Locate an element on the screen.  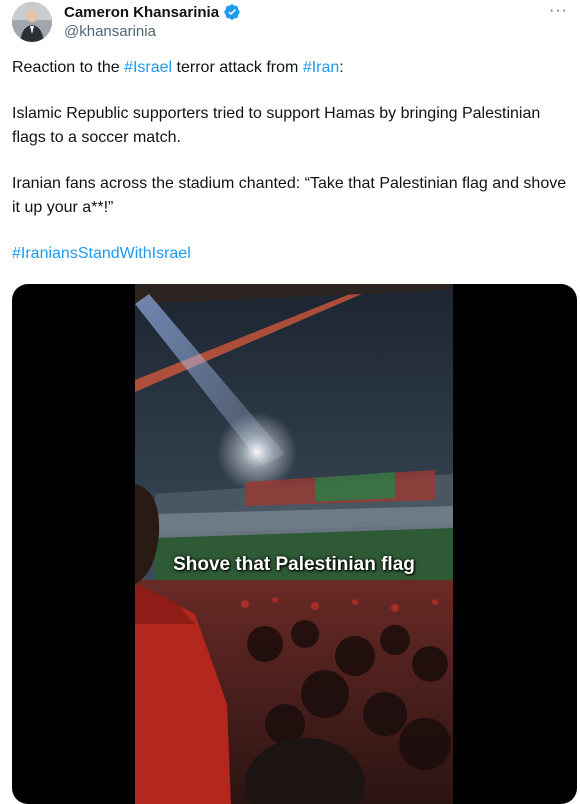
text-segment: terror attack from is located at coordinates (237, 67).